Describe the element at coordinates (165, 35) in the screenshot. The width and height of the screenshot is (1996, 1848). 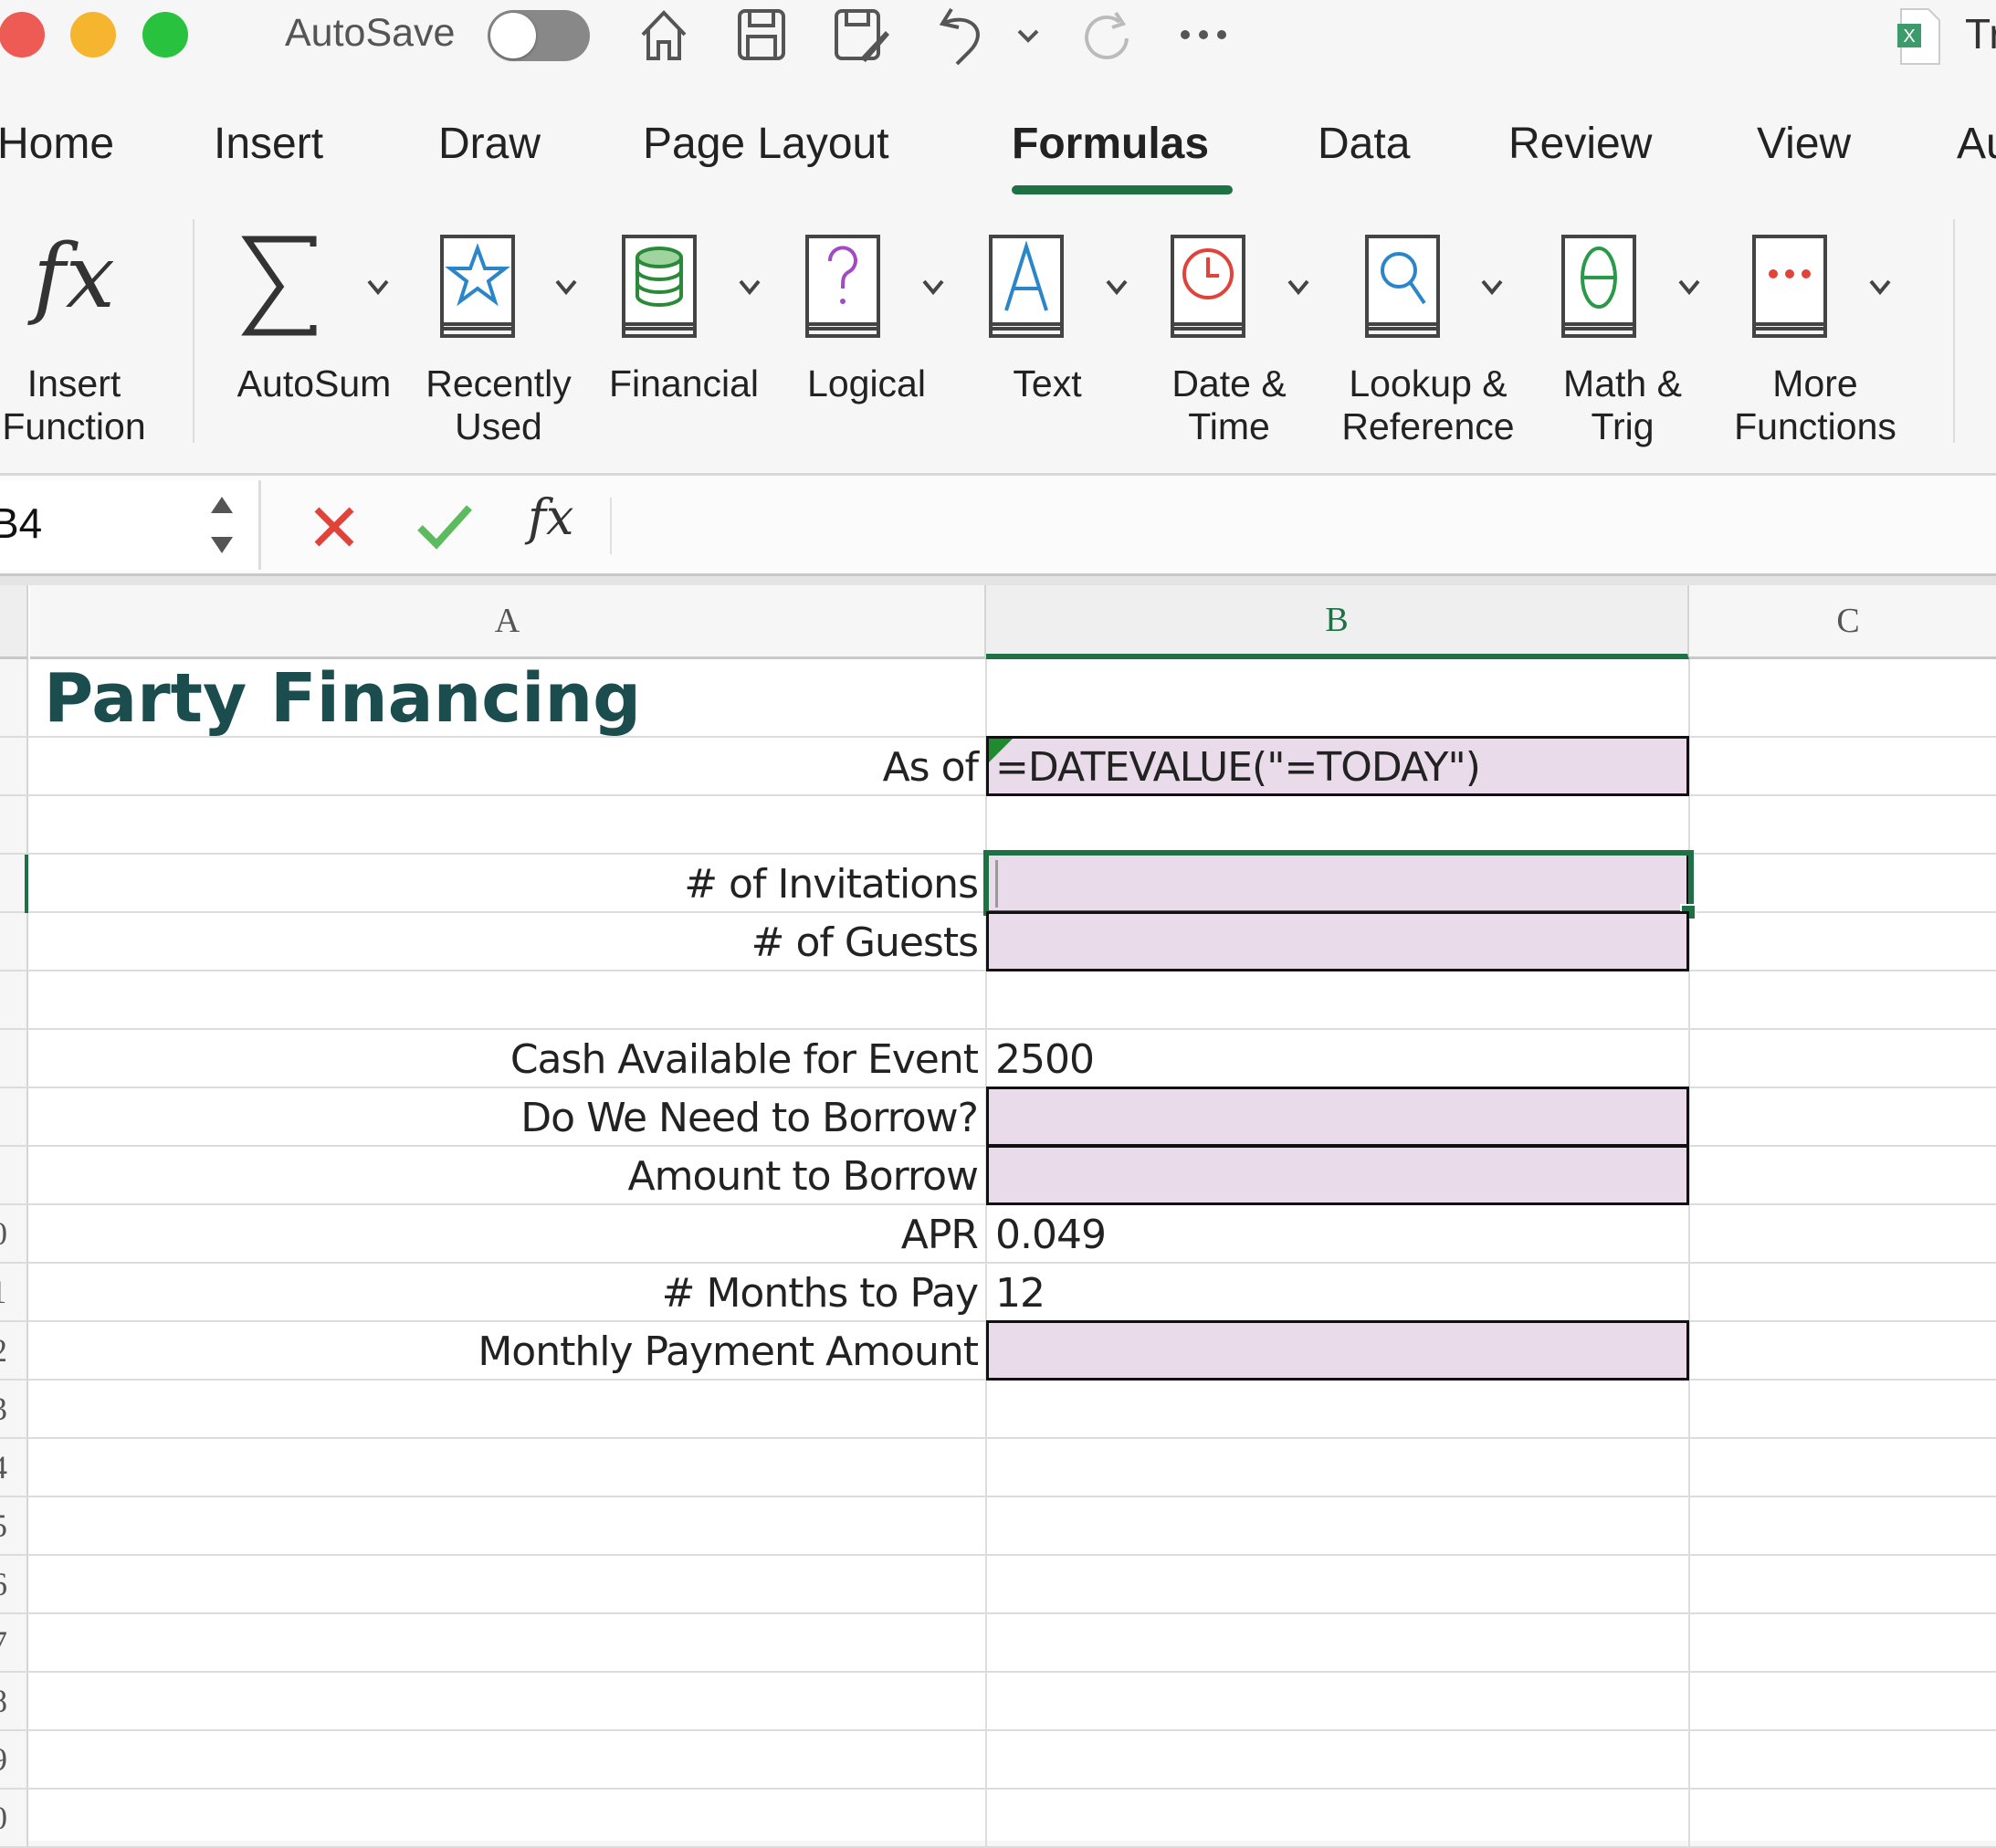
I see `maximize-window-button` at that location.